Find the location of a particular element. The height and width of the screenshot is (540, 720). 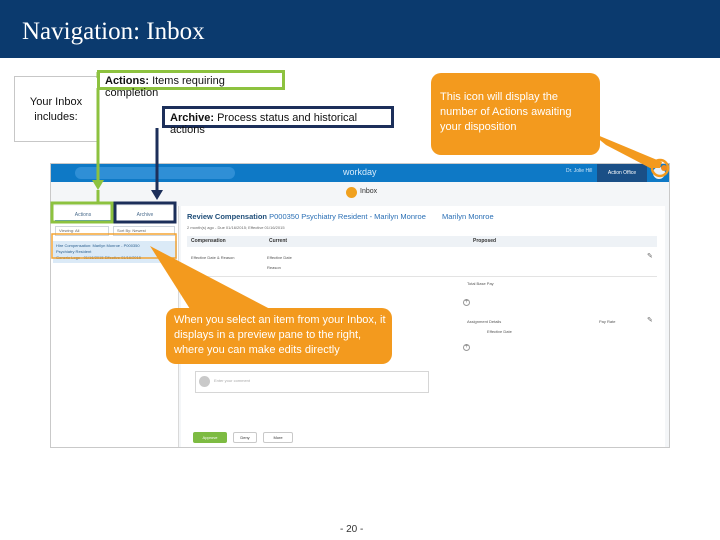

row-total-base-pay: Total Base Pay is located at coordinates (480, 283).